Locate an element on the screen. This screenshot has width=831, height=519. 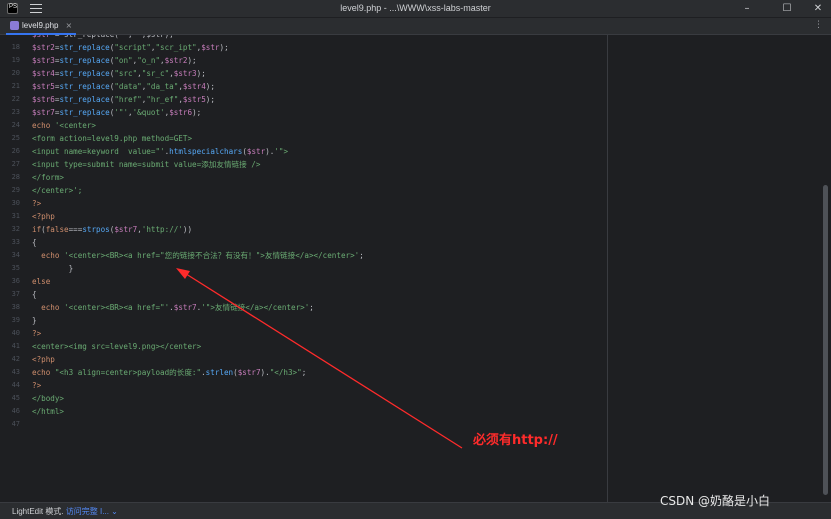
line-number: 40 is located at coordinates (15, 333).